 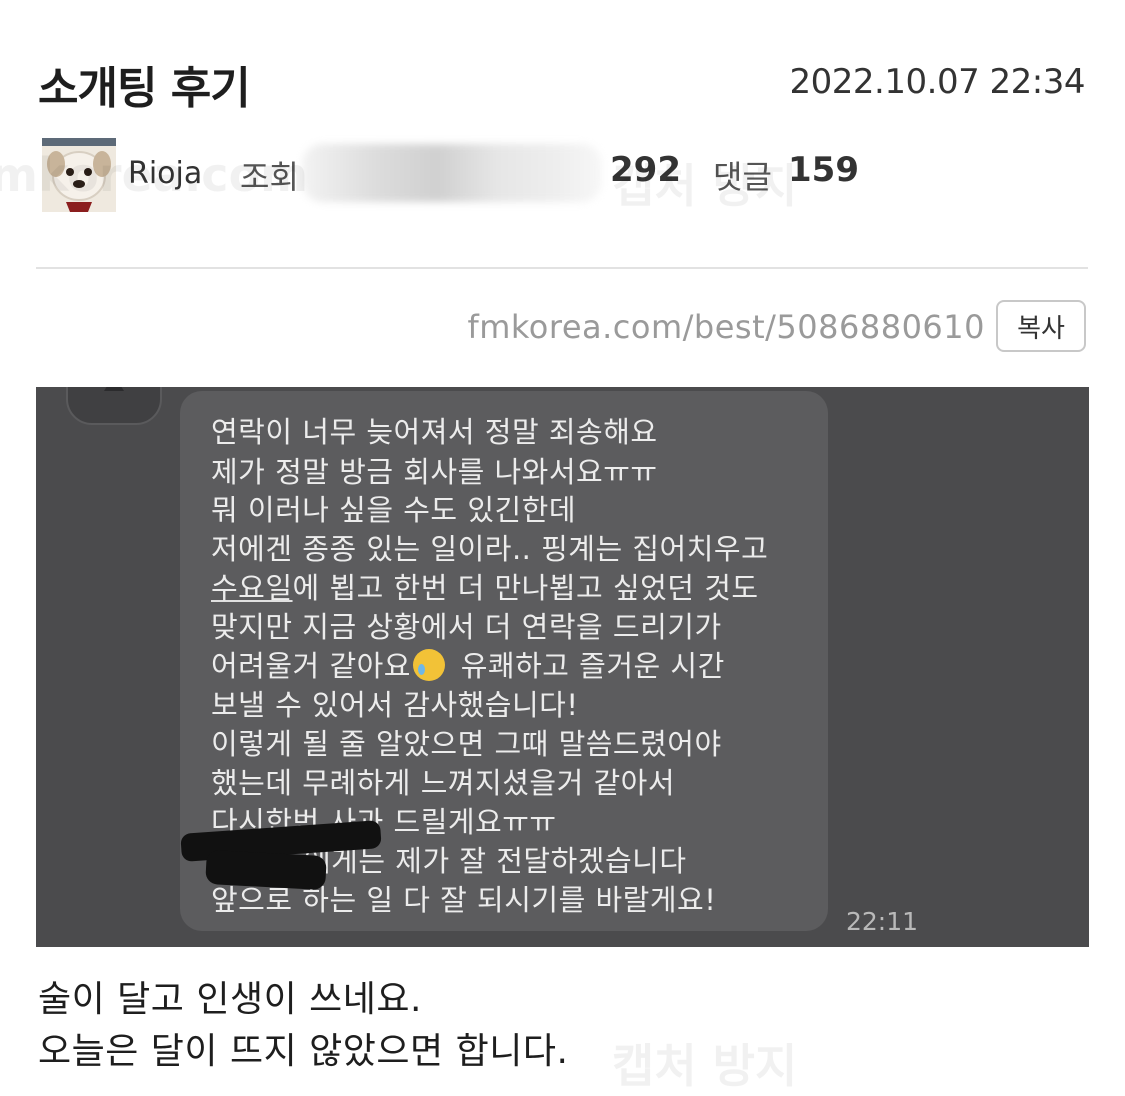 I want to click on copy-button: 복사, so click(x=1041, y=326).